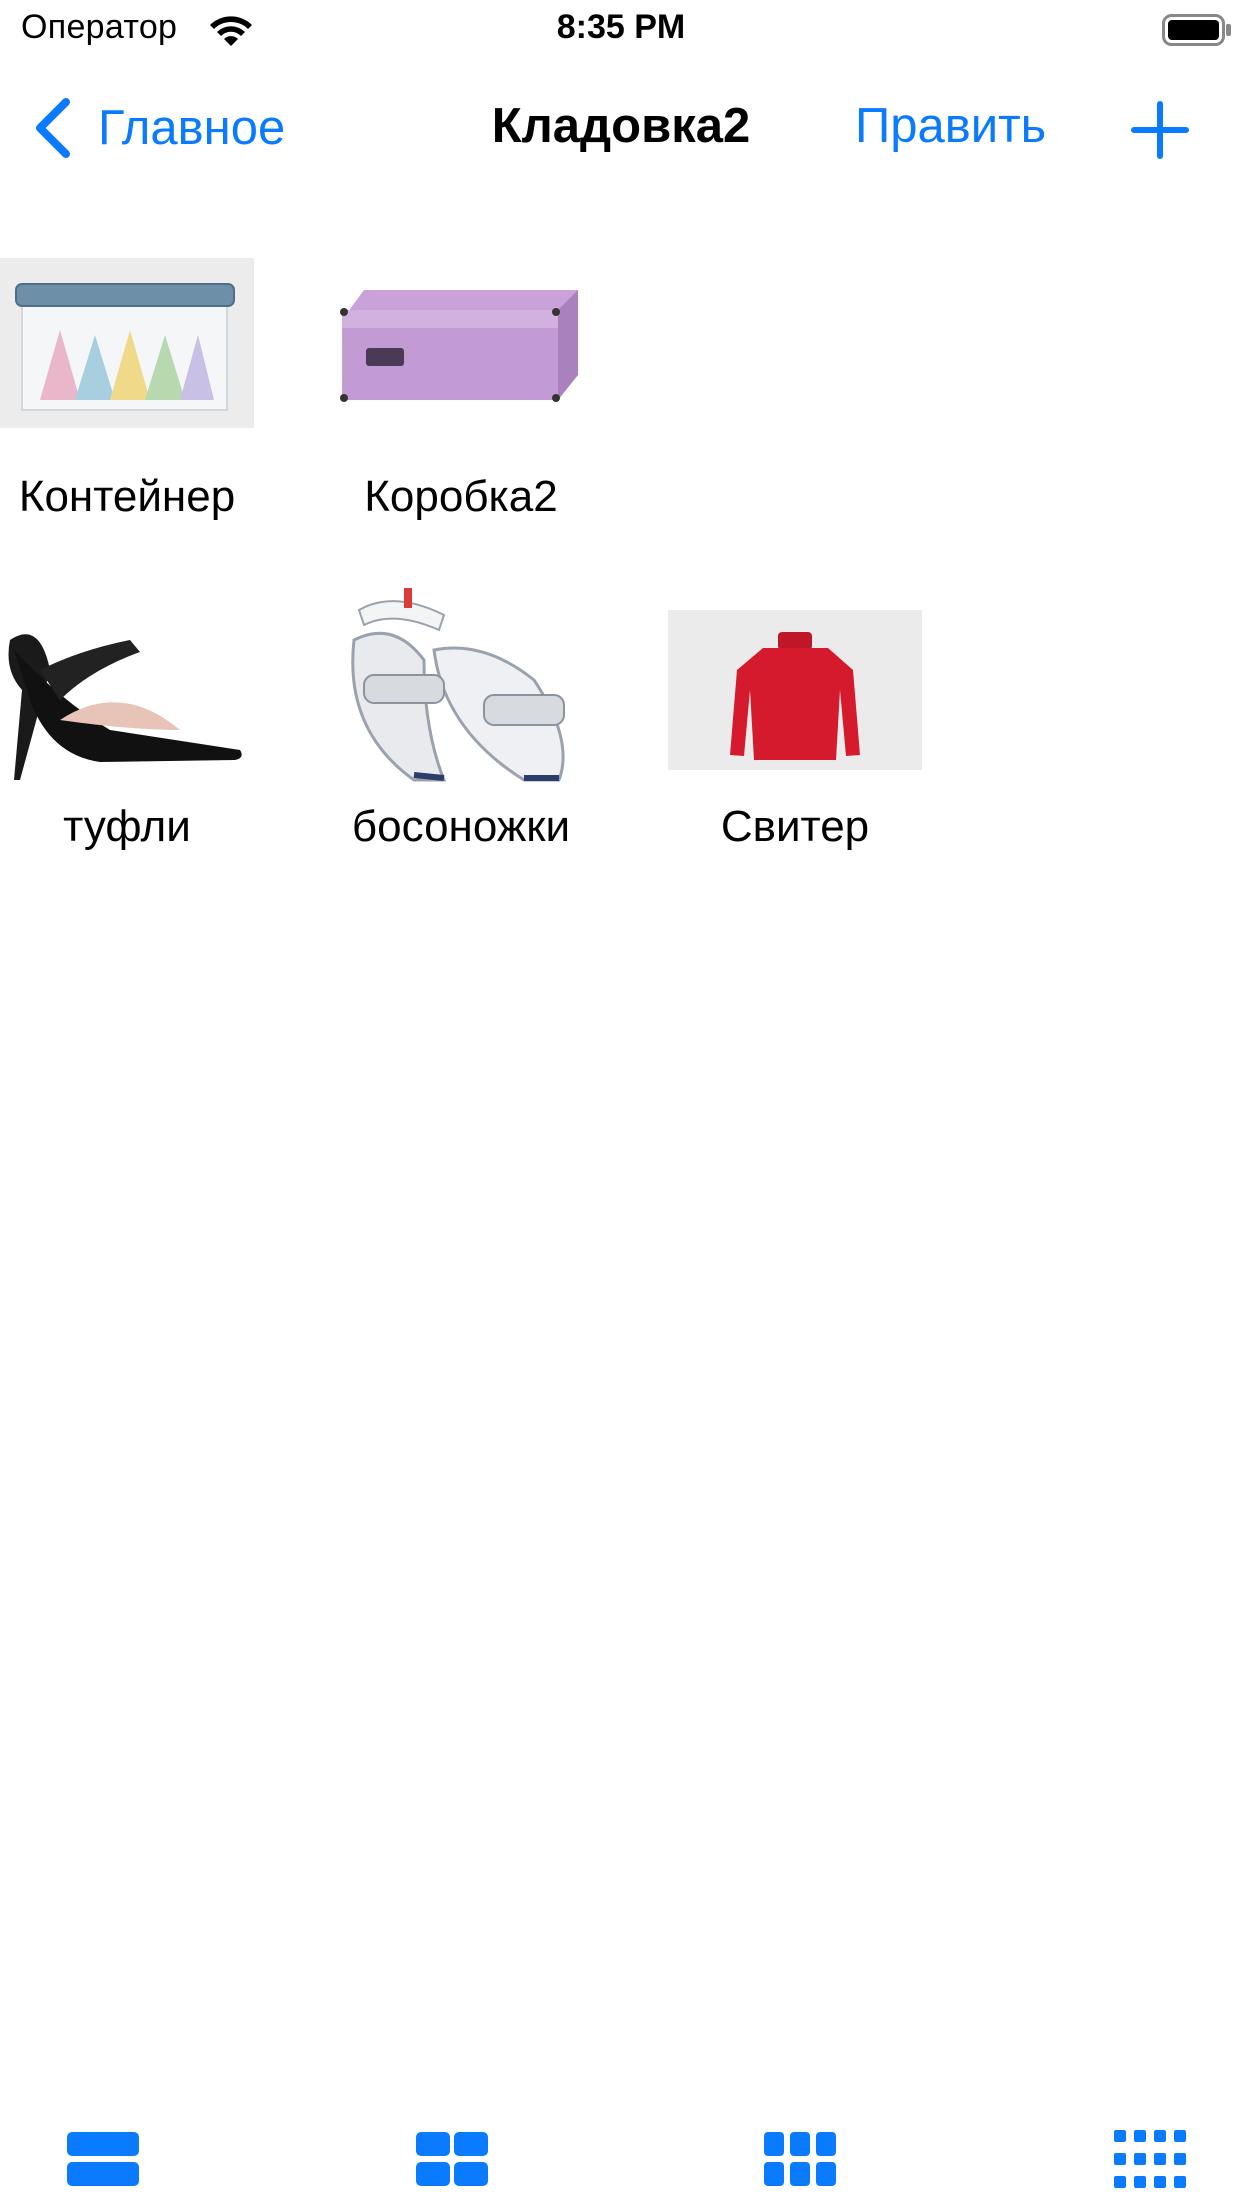  I want to click on plus-icon, so click(1160, 130).